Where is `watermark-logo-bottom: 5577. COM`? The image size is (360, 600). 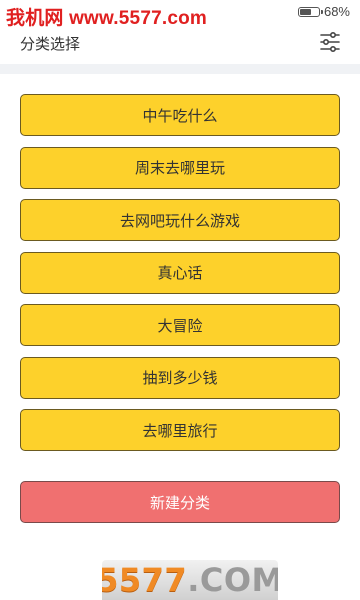 watermark-logo-bottom: 5577. COM is located at coordinates (190, 580).